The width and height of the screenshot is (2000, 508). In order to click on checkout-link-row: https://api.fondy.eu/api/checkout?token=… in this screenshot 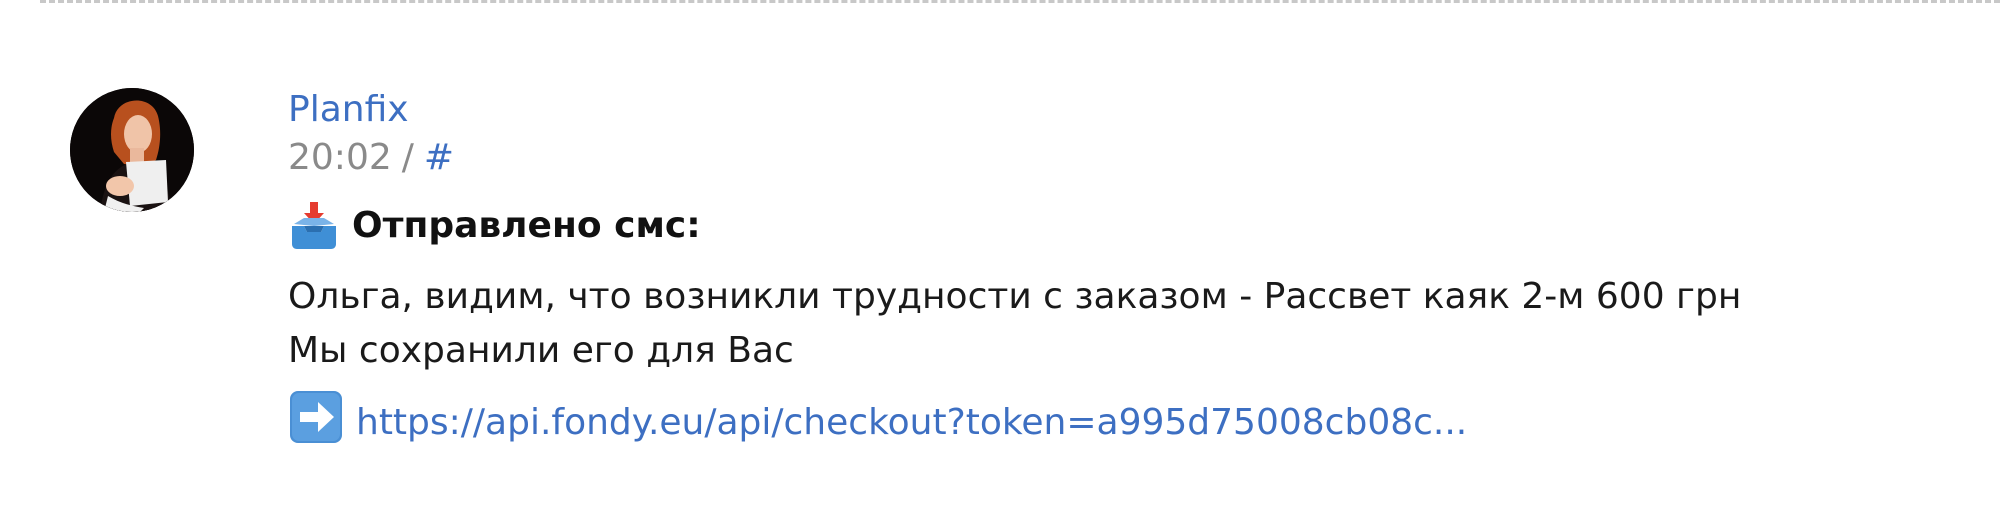, I will do `click(1088, 417)`.